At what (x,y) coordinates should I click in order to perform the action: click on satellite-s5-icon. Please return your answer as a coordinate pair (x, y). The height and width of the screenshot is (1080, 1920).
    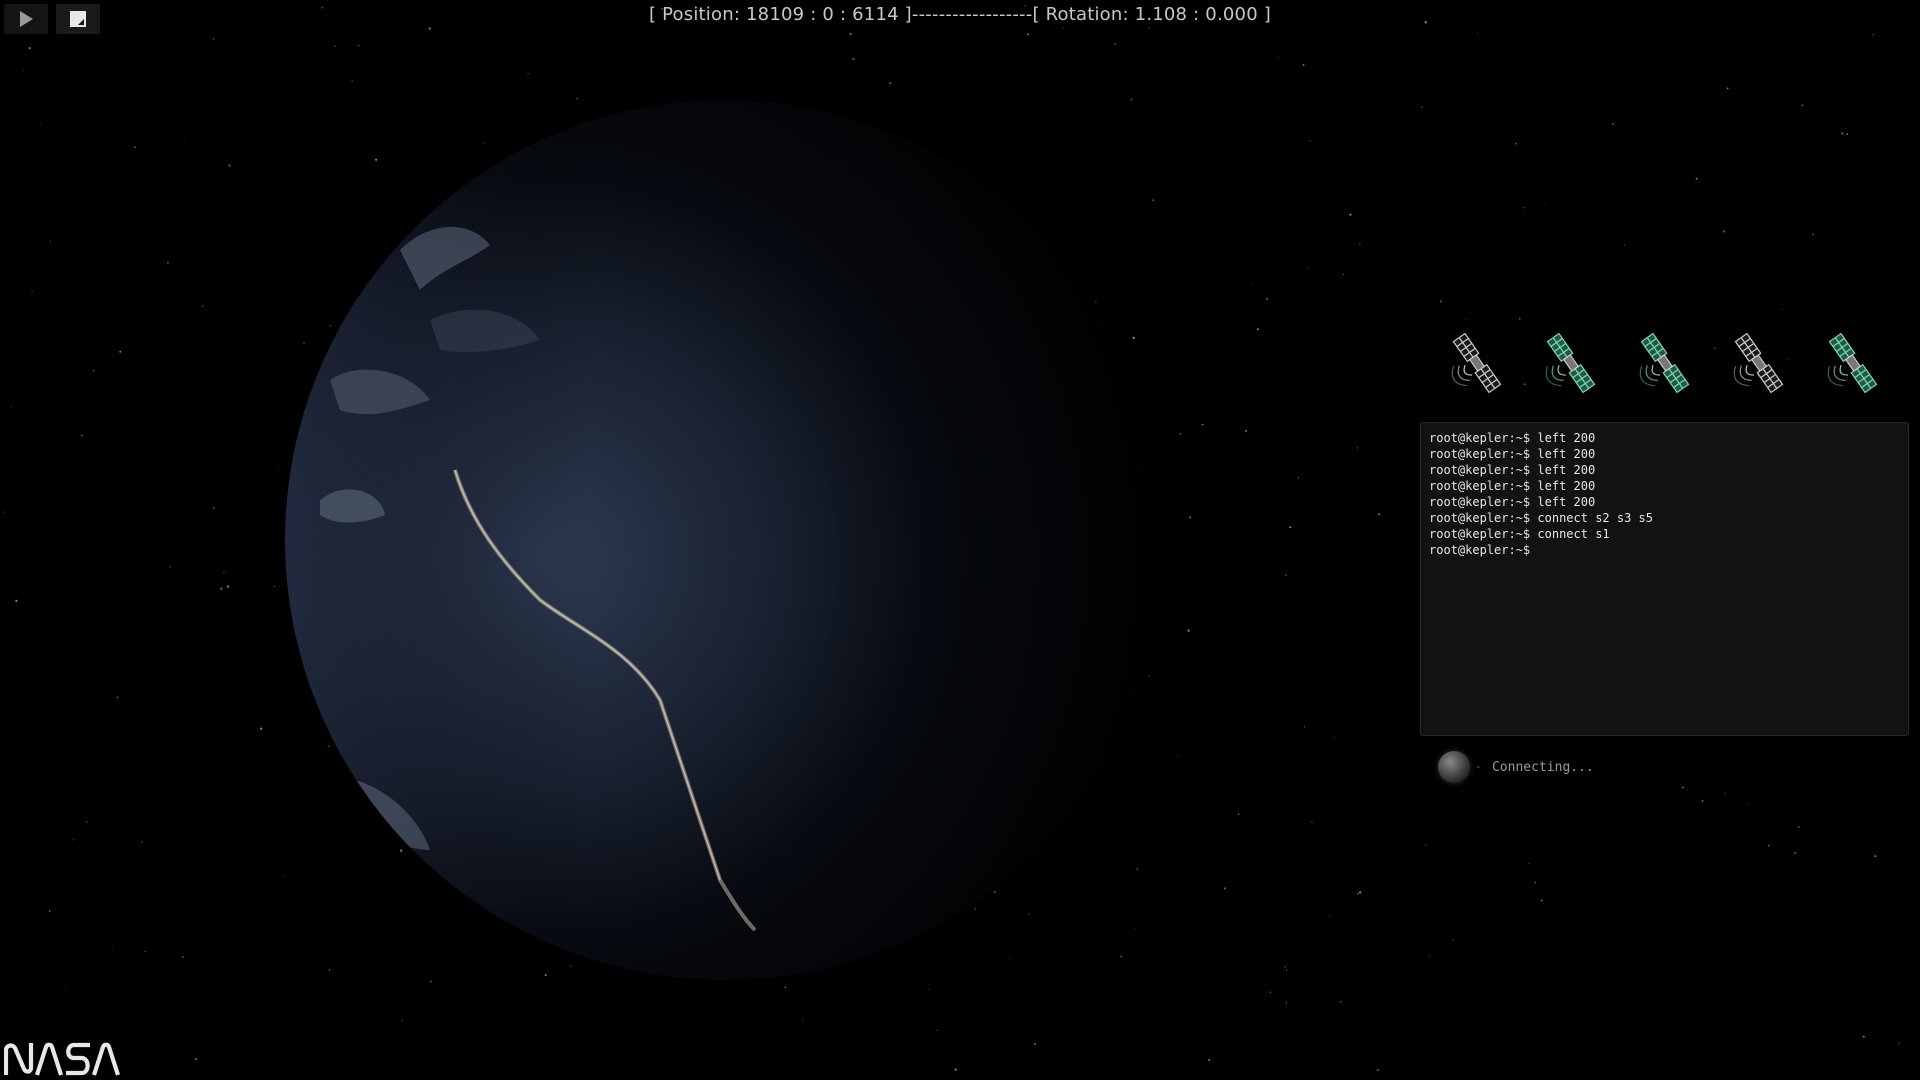
    Looking at the image, I should click on (1853, 363).